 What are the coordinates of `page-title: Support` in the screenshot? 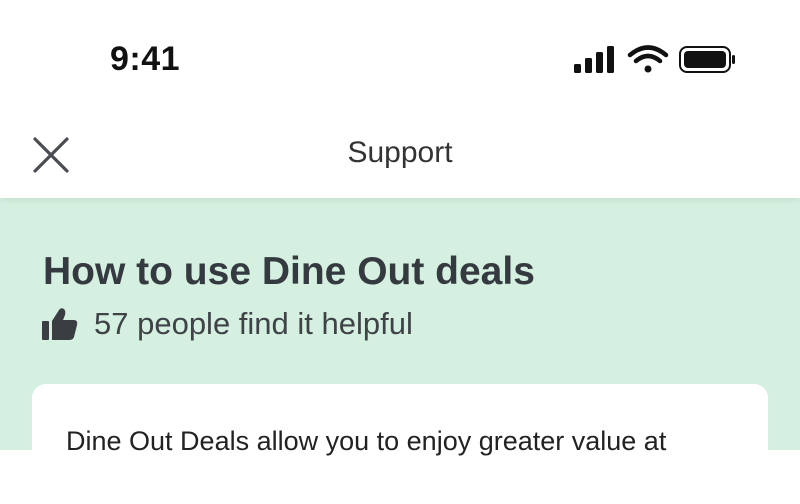 It's located at (400, 152).